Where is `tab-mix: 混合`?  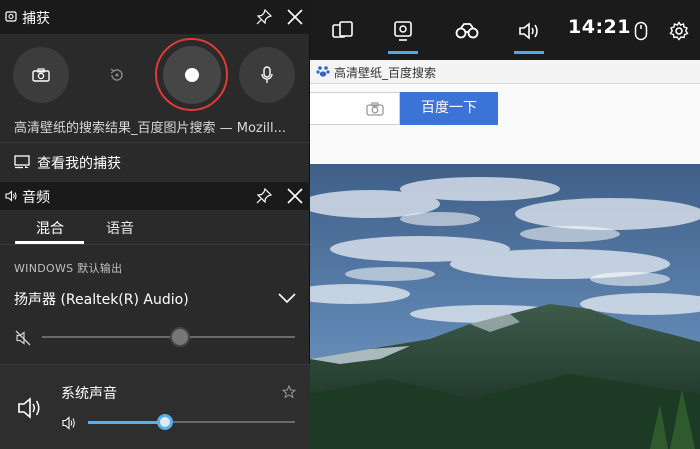
tab-mix: 混合 is located at coordinates (50, 228).